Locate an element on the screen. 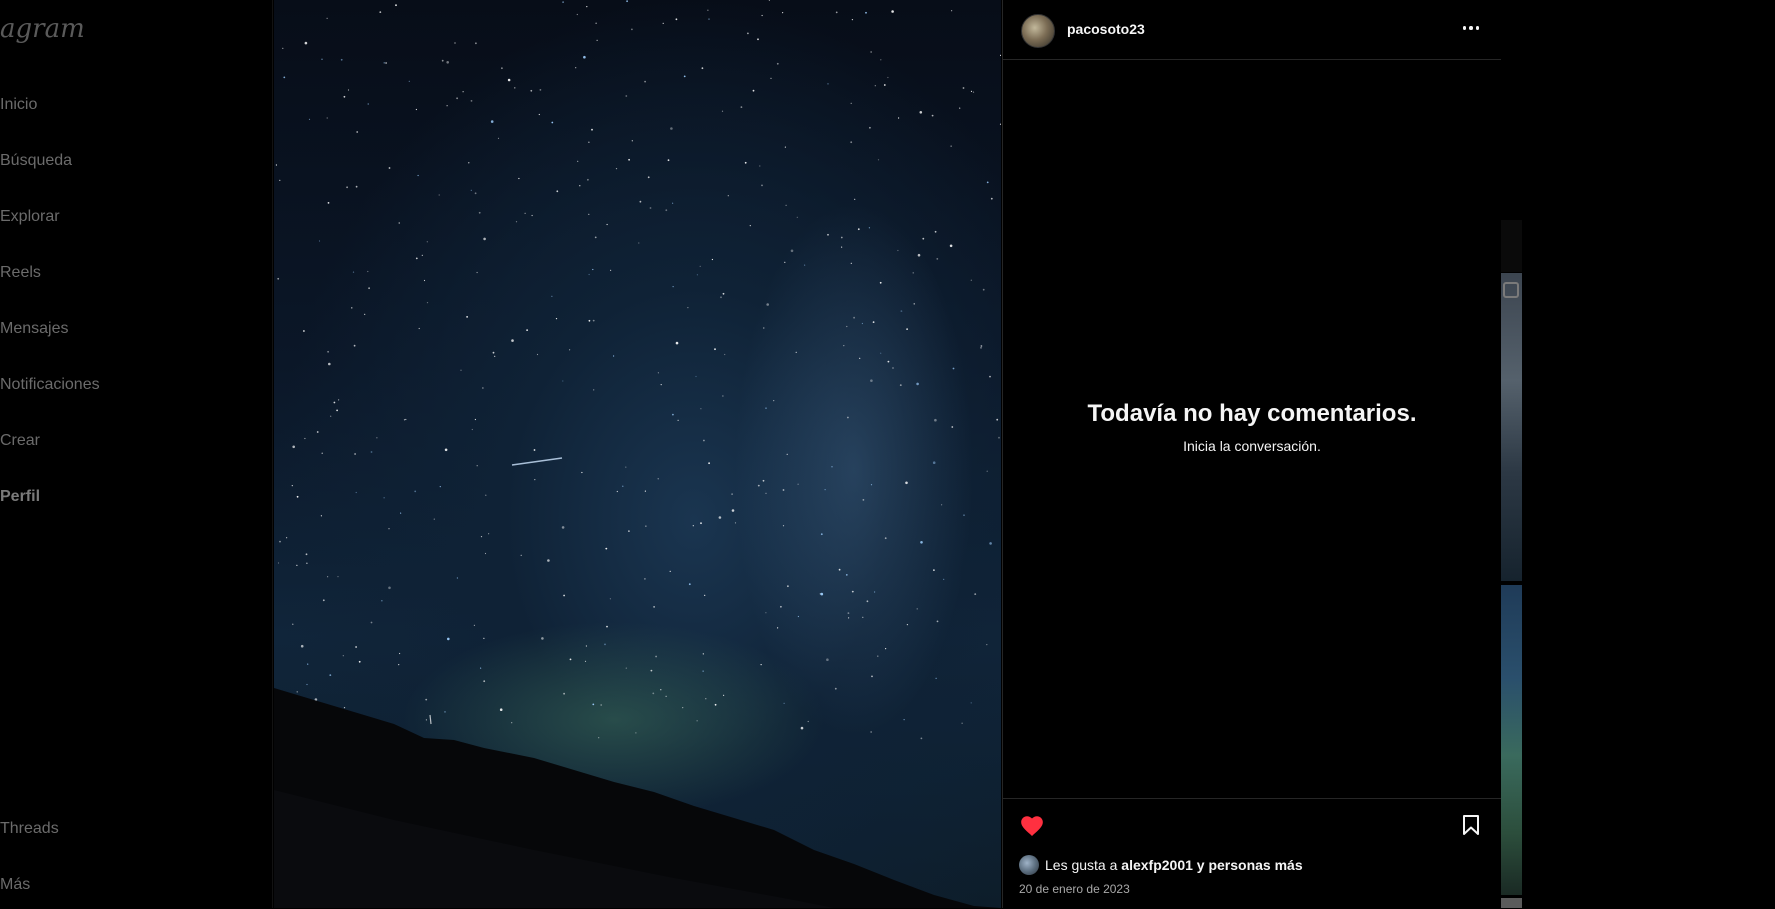  sidebar-item-inicio: Inicio is located at coordinates (18, 105).